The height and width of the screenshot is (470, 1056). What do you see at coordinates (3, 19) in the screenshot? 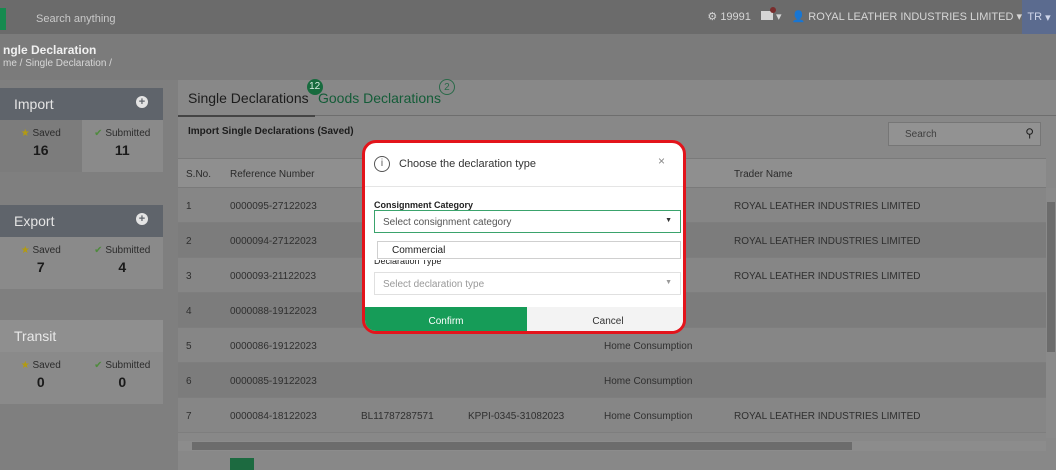
I see `brand-strip` at bounding box center [3, 19].